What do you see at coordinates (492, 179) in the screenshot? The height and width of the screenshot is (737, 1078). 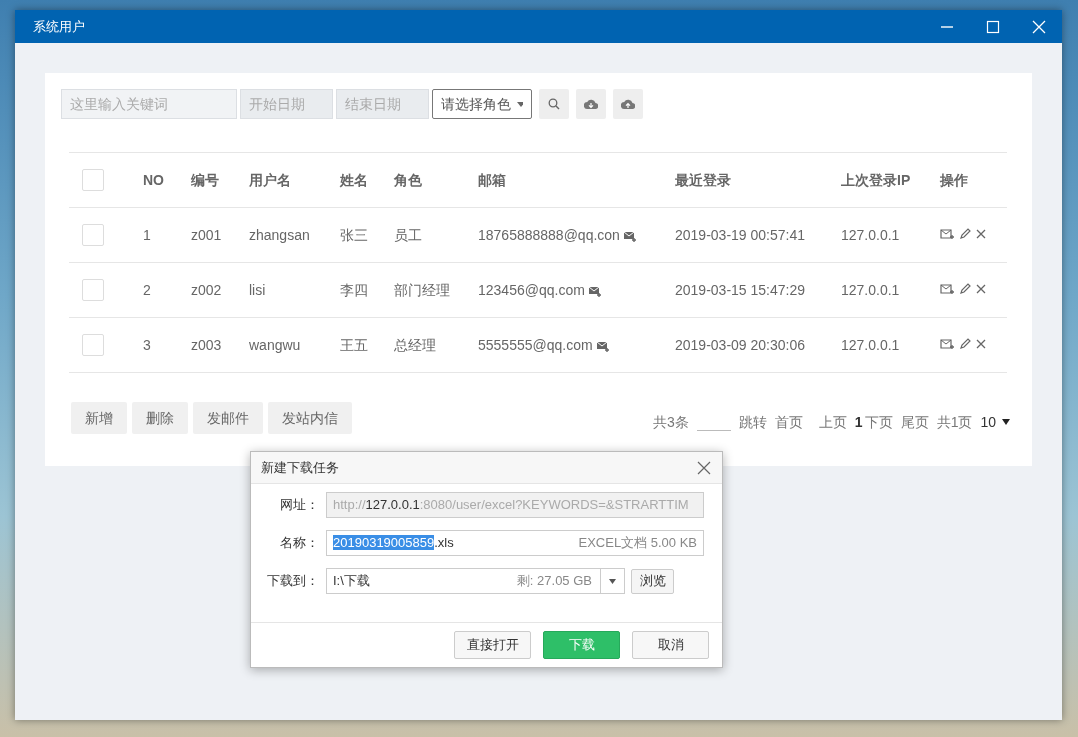 I see `column-header: 邮箱` at bounding box center [492, 179].